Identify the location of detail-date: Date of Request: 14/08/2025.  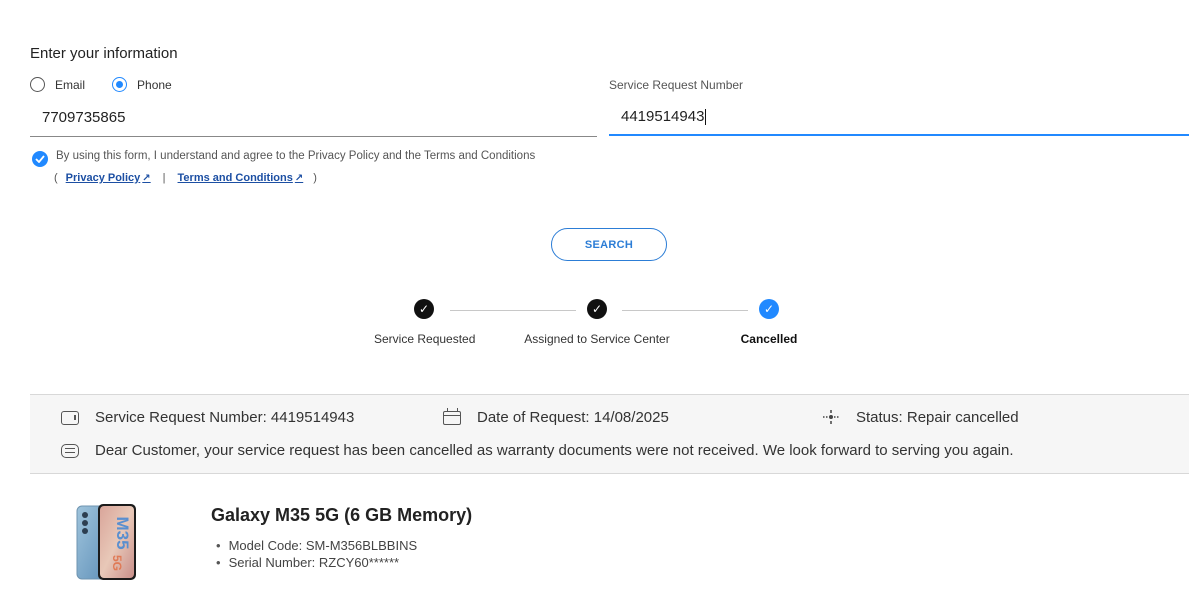
(556, 416).